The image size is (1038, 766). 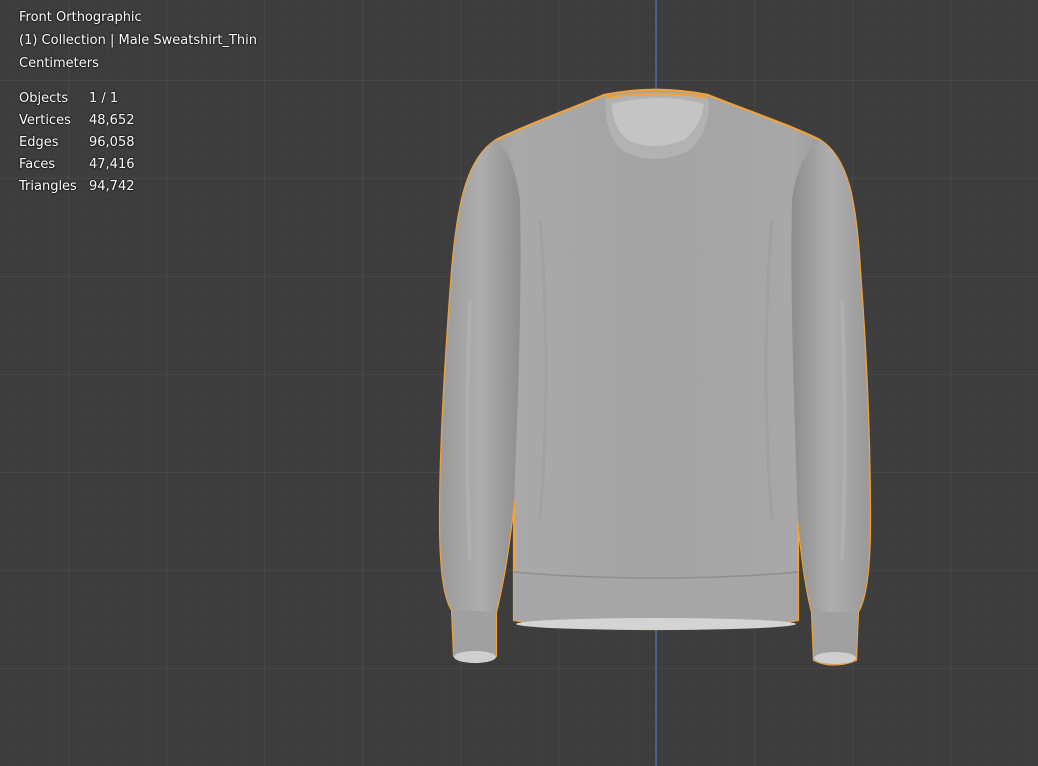 What do you see at coordinates (112, 186) in the screenshot?
I see `stat-value-triangles: 94,742` at bounding box center [112, 186].